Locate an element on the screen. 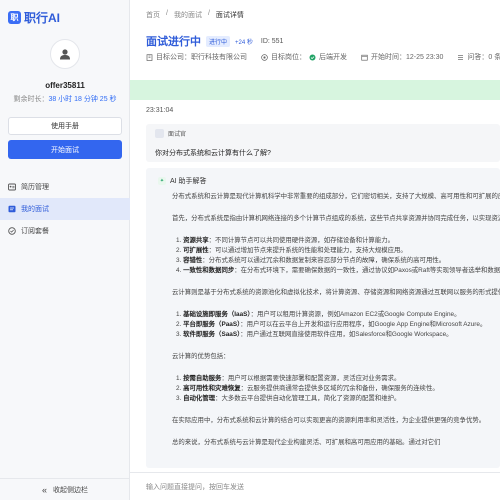  sidebar-item-label: 简历管理 is located at coordinates (35, 187).